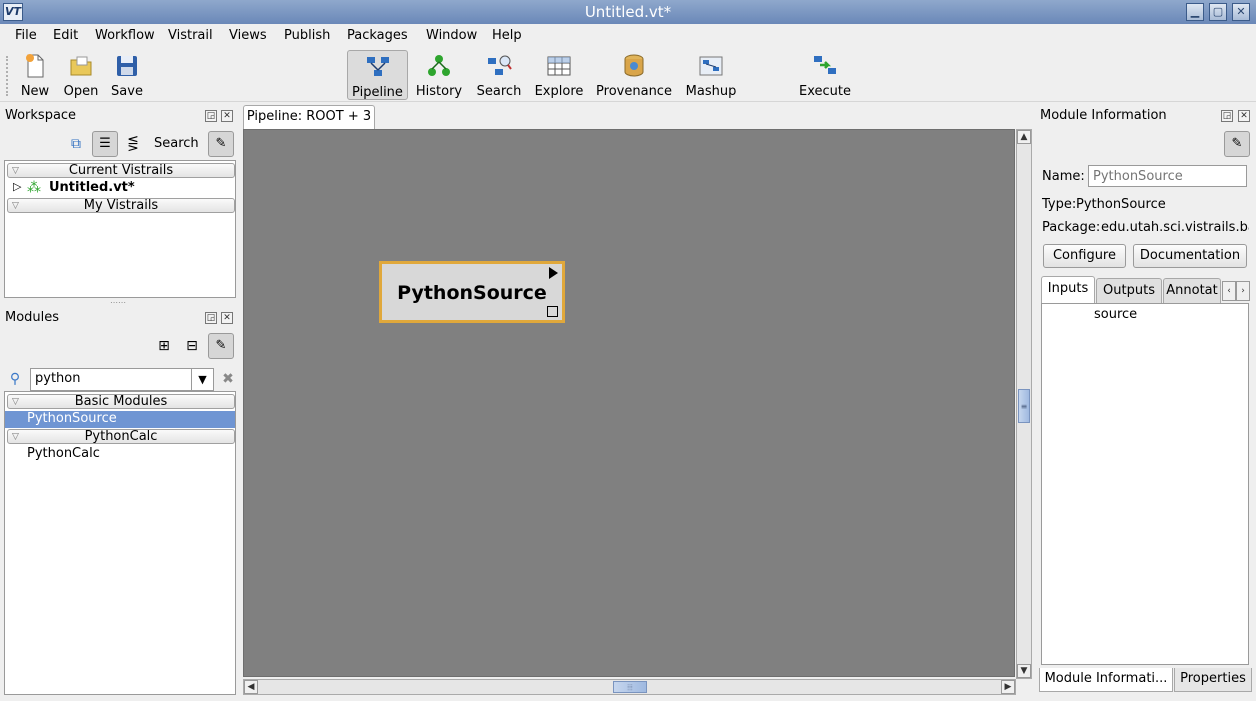 The height and width of the screenshot is (701, 1256). Describe the element at coordinates (190, 35) in the screenshot. I see `menu-vistrail: Vistrail` at that location.